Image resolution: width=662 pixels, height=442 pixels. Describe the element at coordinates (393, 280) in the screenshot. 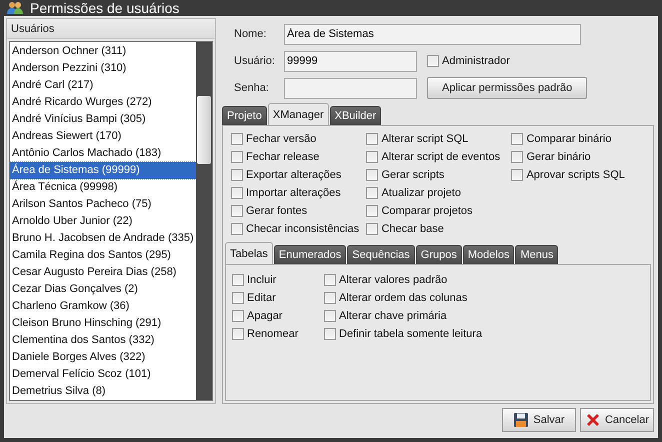

I see `checkbox-label: Alterar valores padrão` at that location.